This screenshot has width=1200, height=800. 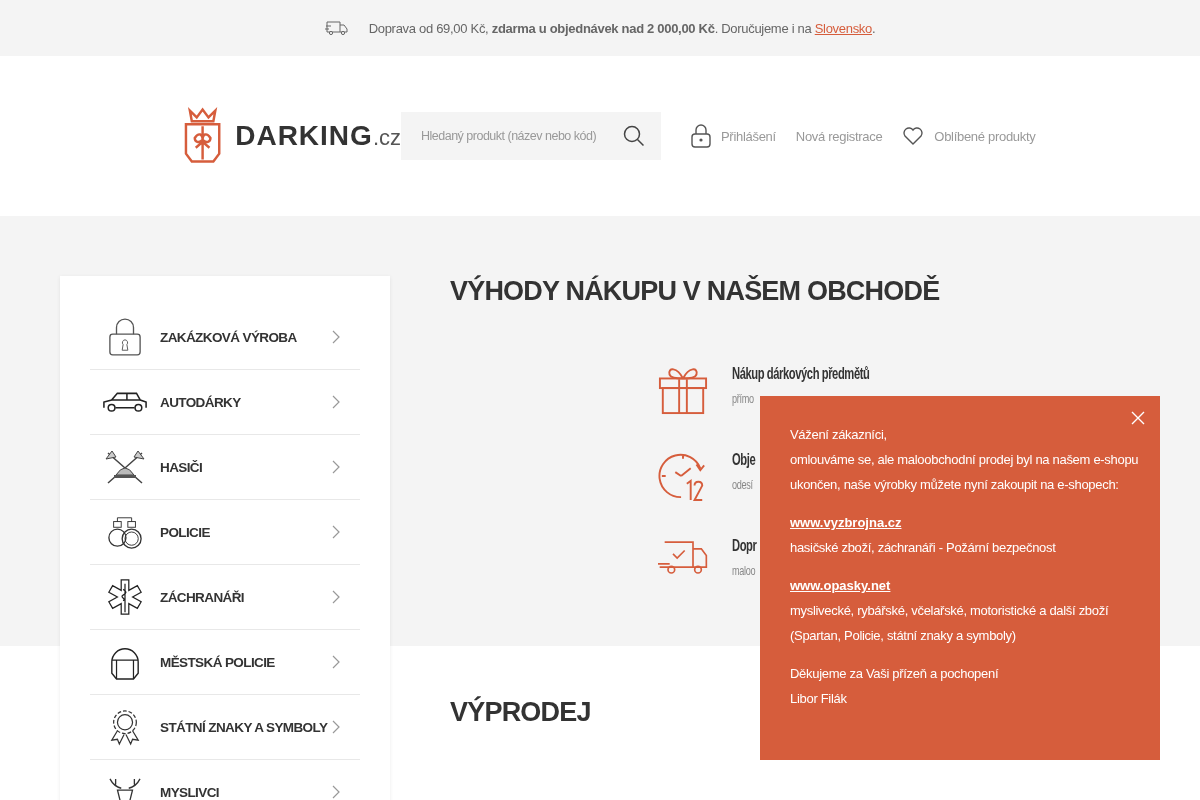 I want to click on benefit-title: Dopr, so click(x=744, y=546).